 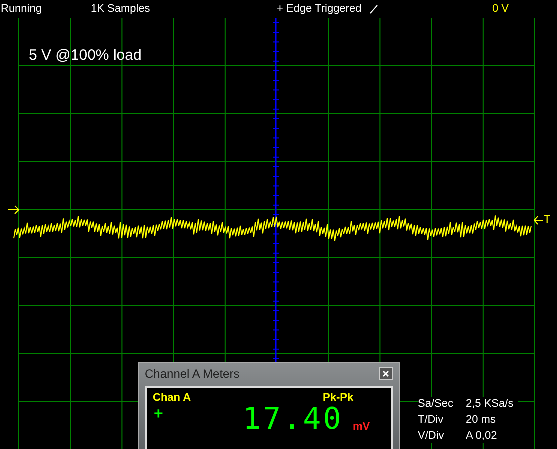 What do you see at coordinates (172, 398) in the screenshot?
I see `channel-label: Chan A` at bounding box center [172, 398].